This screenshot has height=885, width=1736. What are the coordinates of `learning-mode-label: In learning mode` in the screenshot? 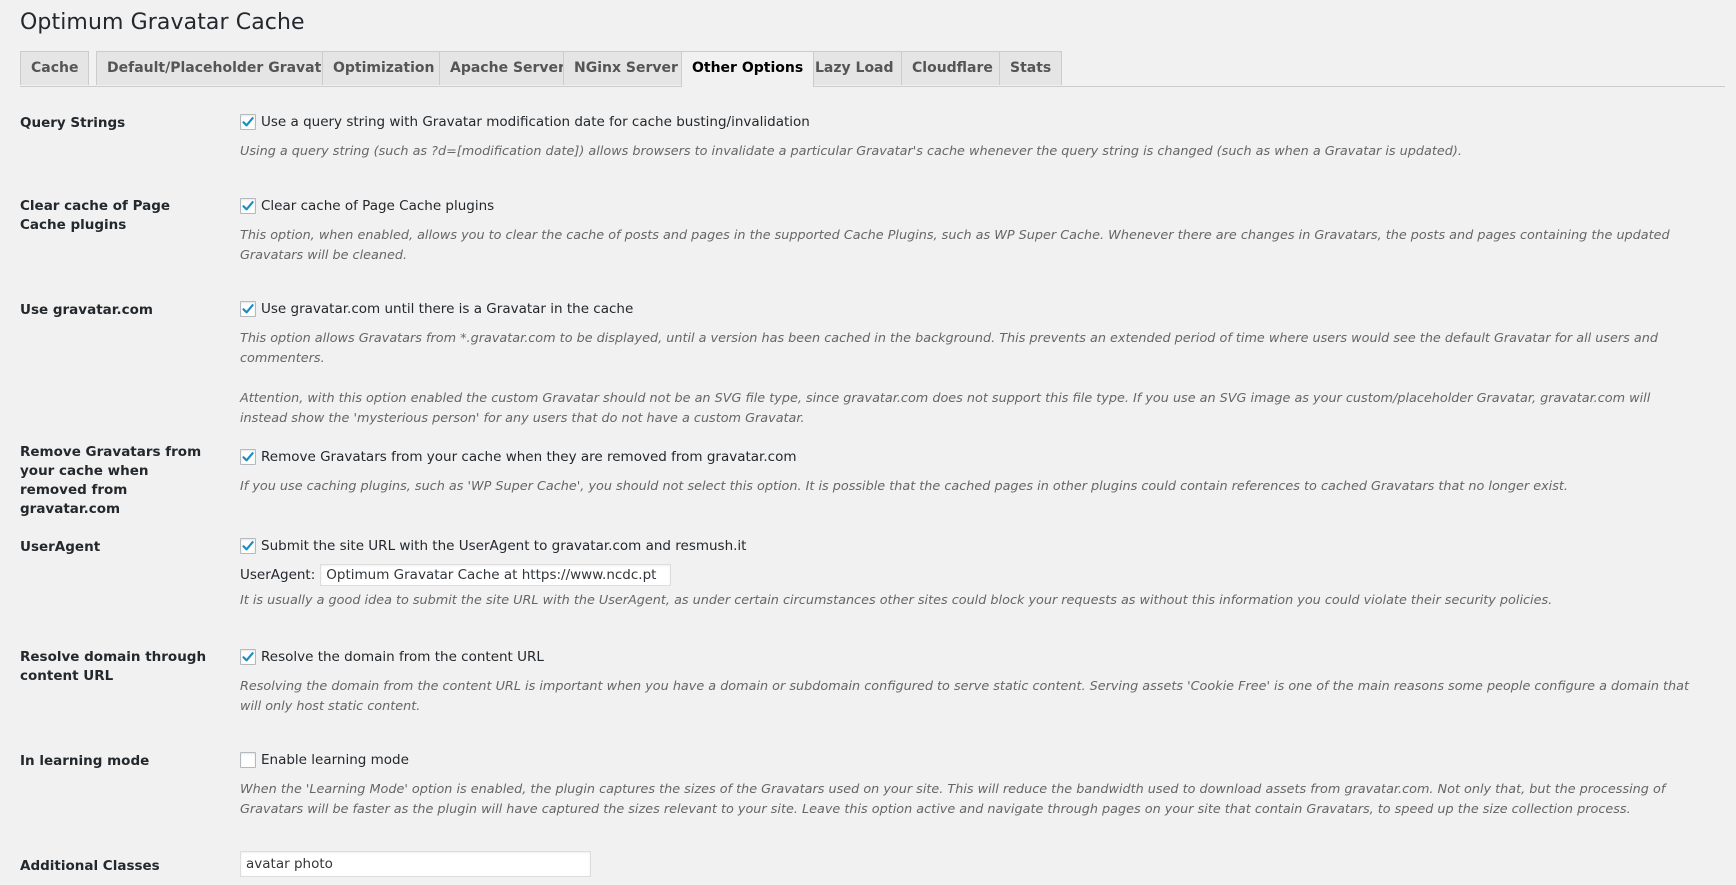 It's located at (85, 761).